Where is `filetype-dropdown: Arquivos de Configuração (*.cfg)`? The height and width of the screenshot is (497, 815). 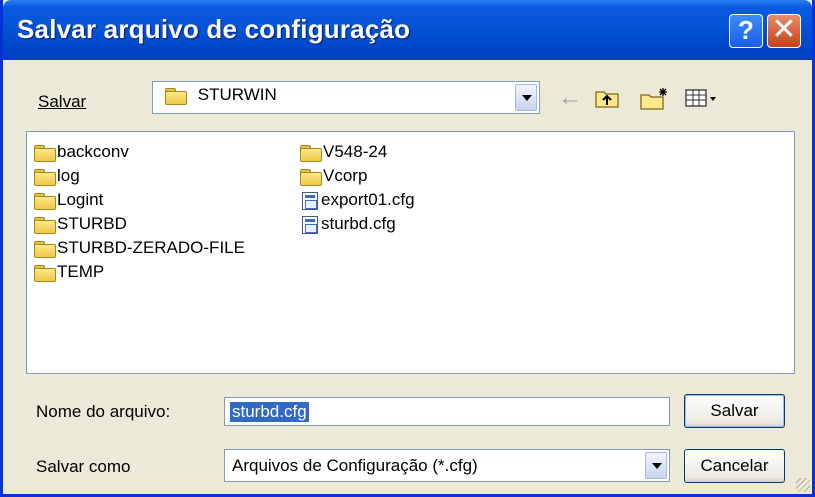 filetype-dropdown: Arquivos de Configuração (*.cfg) is located at coordinates (447, 465).